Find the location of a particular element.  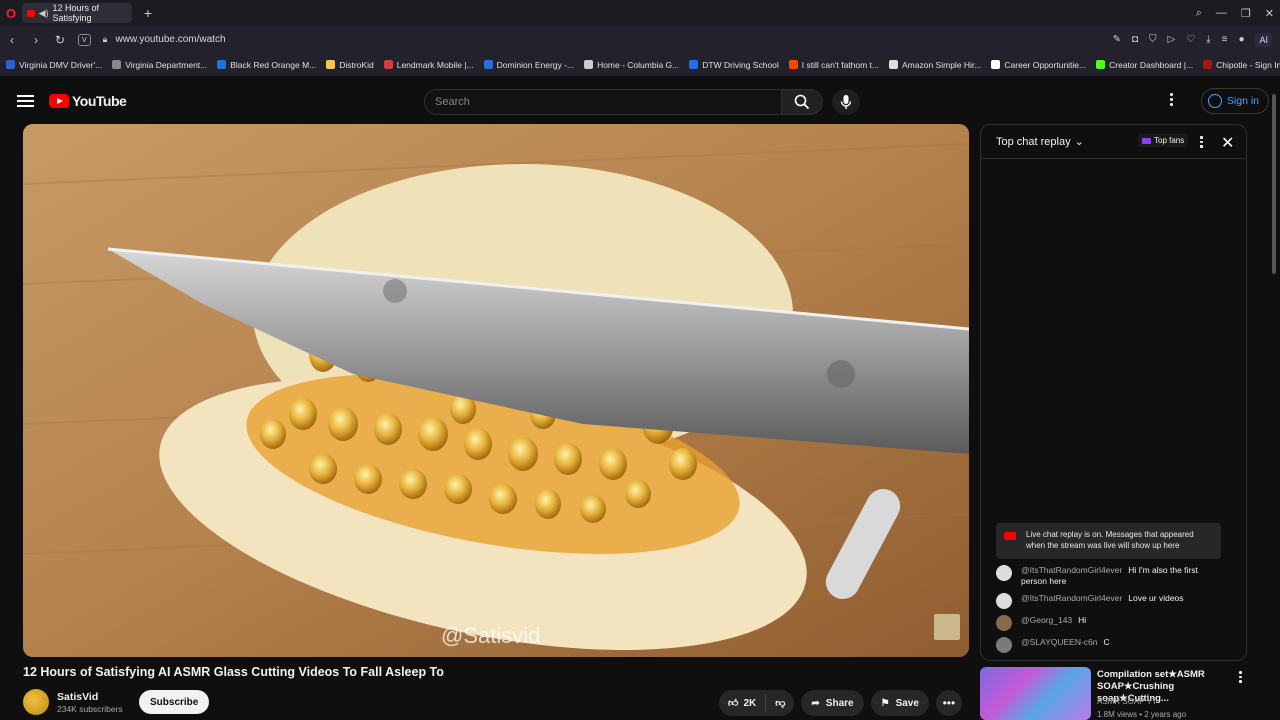

window-controls: ⌕ — ❐ ✕ is located at coordinates (1235, 13).